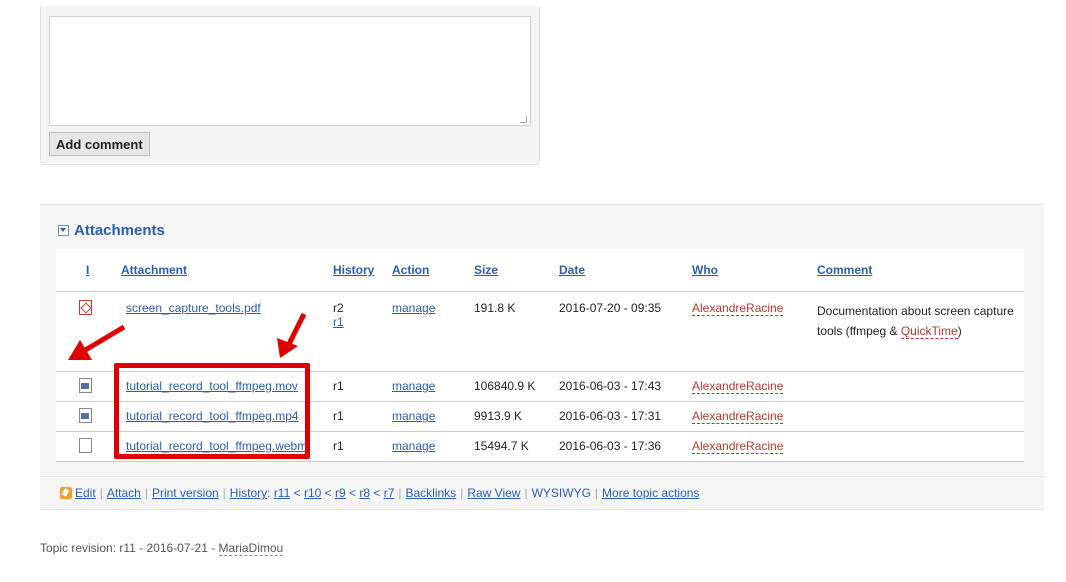  I want to click on sort-date-column: Date, so click(572, 270).